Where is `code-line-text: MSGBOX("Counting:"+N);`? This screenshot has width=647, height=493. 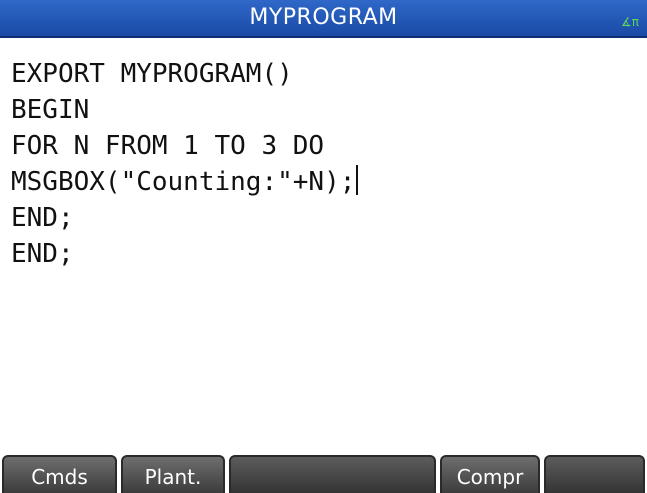
code-line-text: MSGBOX("Counting:"+N); is located at coordinates (183, 182).